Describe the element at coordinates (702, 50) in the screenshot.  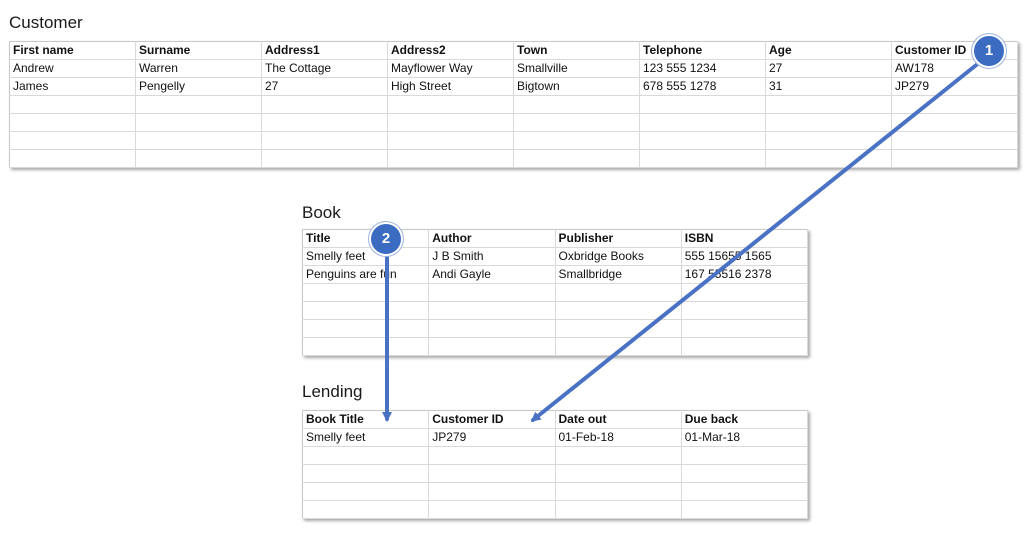
I see `customer-header-cell: Telephone` at that location.